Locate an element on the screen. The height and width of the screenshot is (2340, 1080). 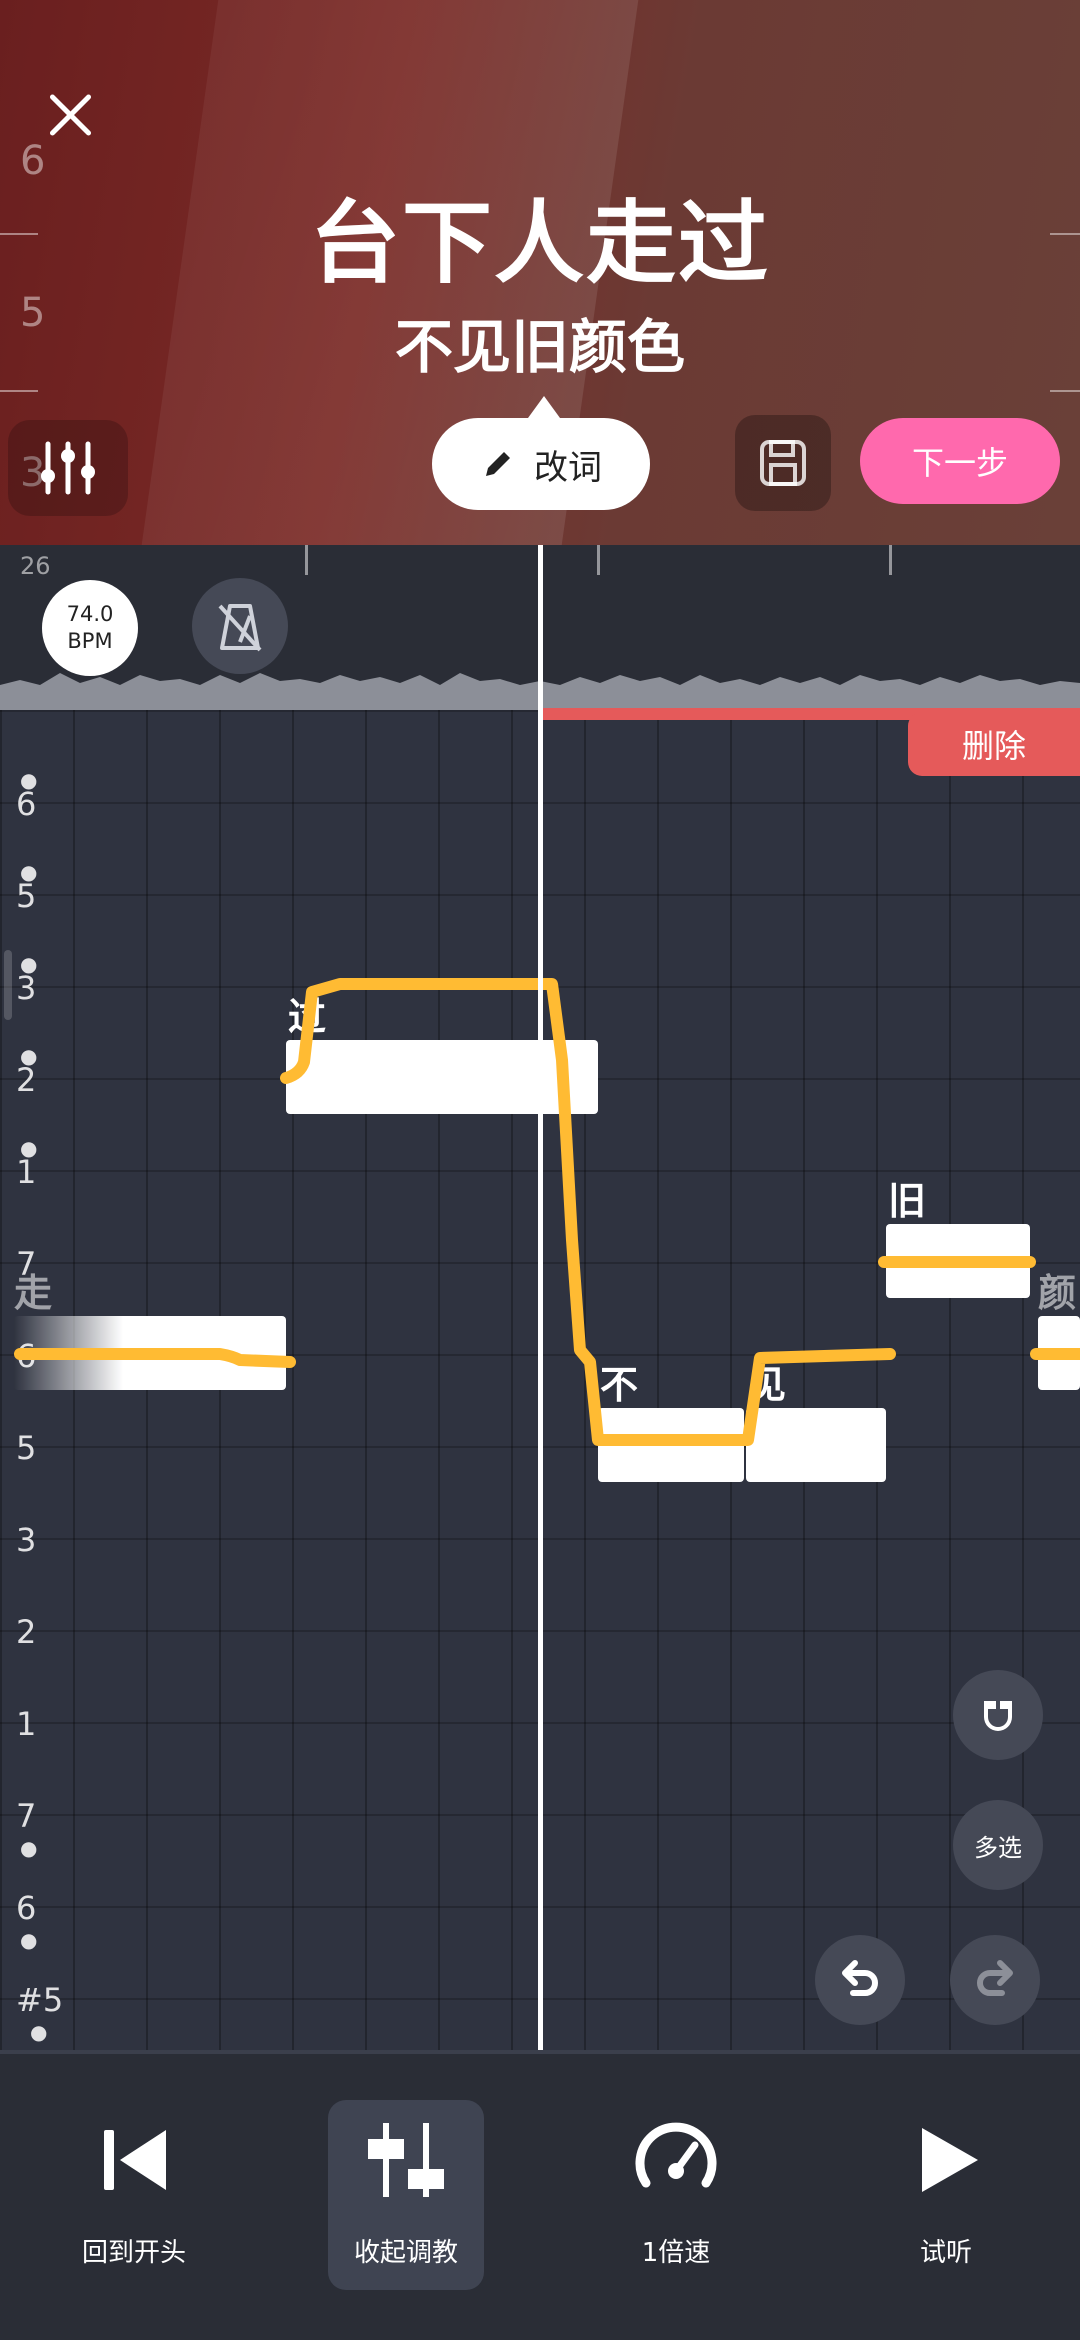
play-icon is located at coordinates (950, 2160).